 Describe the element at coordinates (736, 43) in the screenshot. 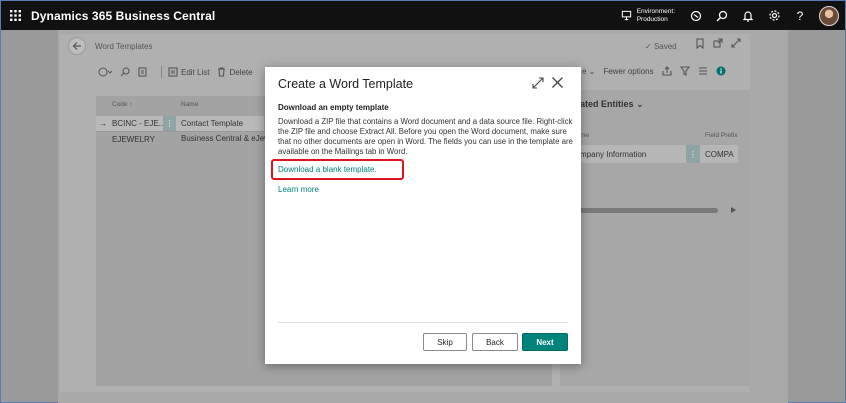

I see `expand-page-icon` at that location.